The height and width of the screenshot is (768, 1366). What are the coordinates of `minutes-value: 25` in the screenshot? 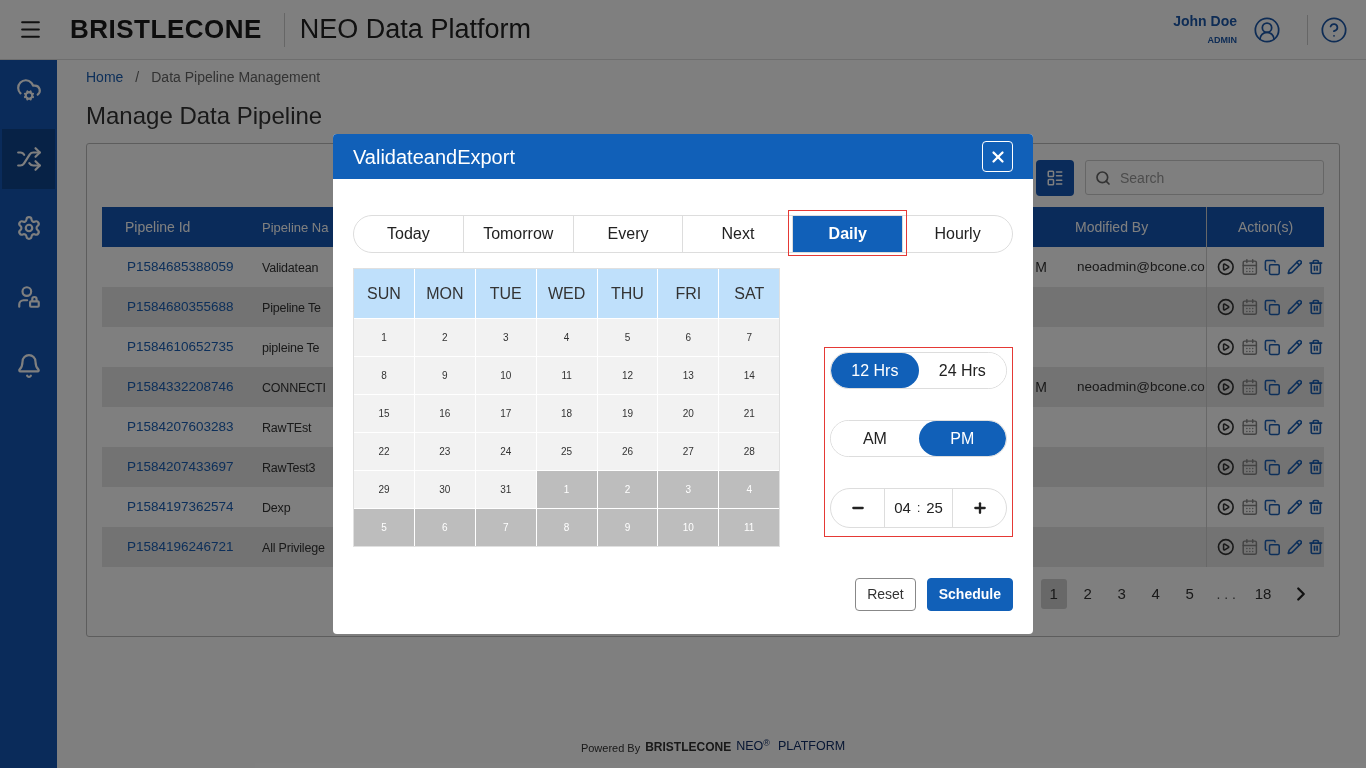 It's located at (934, 508).